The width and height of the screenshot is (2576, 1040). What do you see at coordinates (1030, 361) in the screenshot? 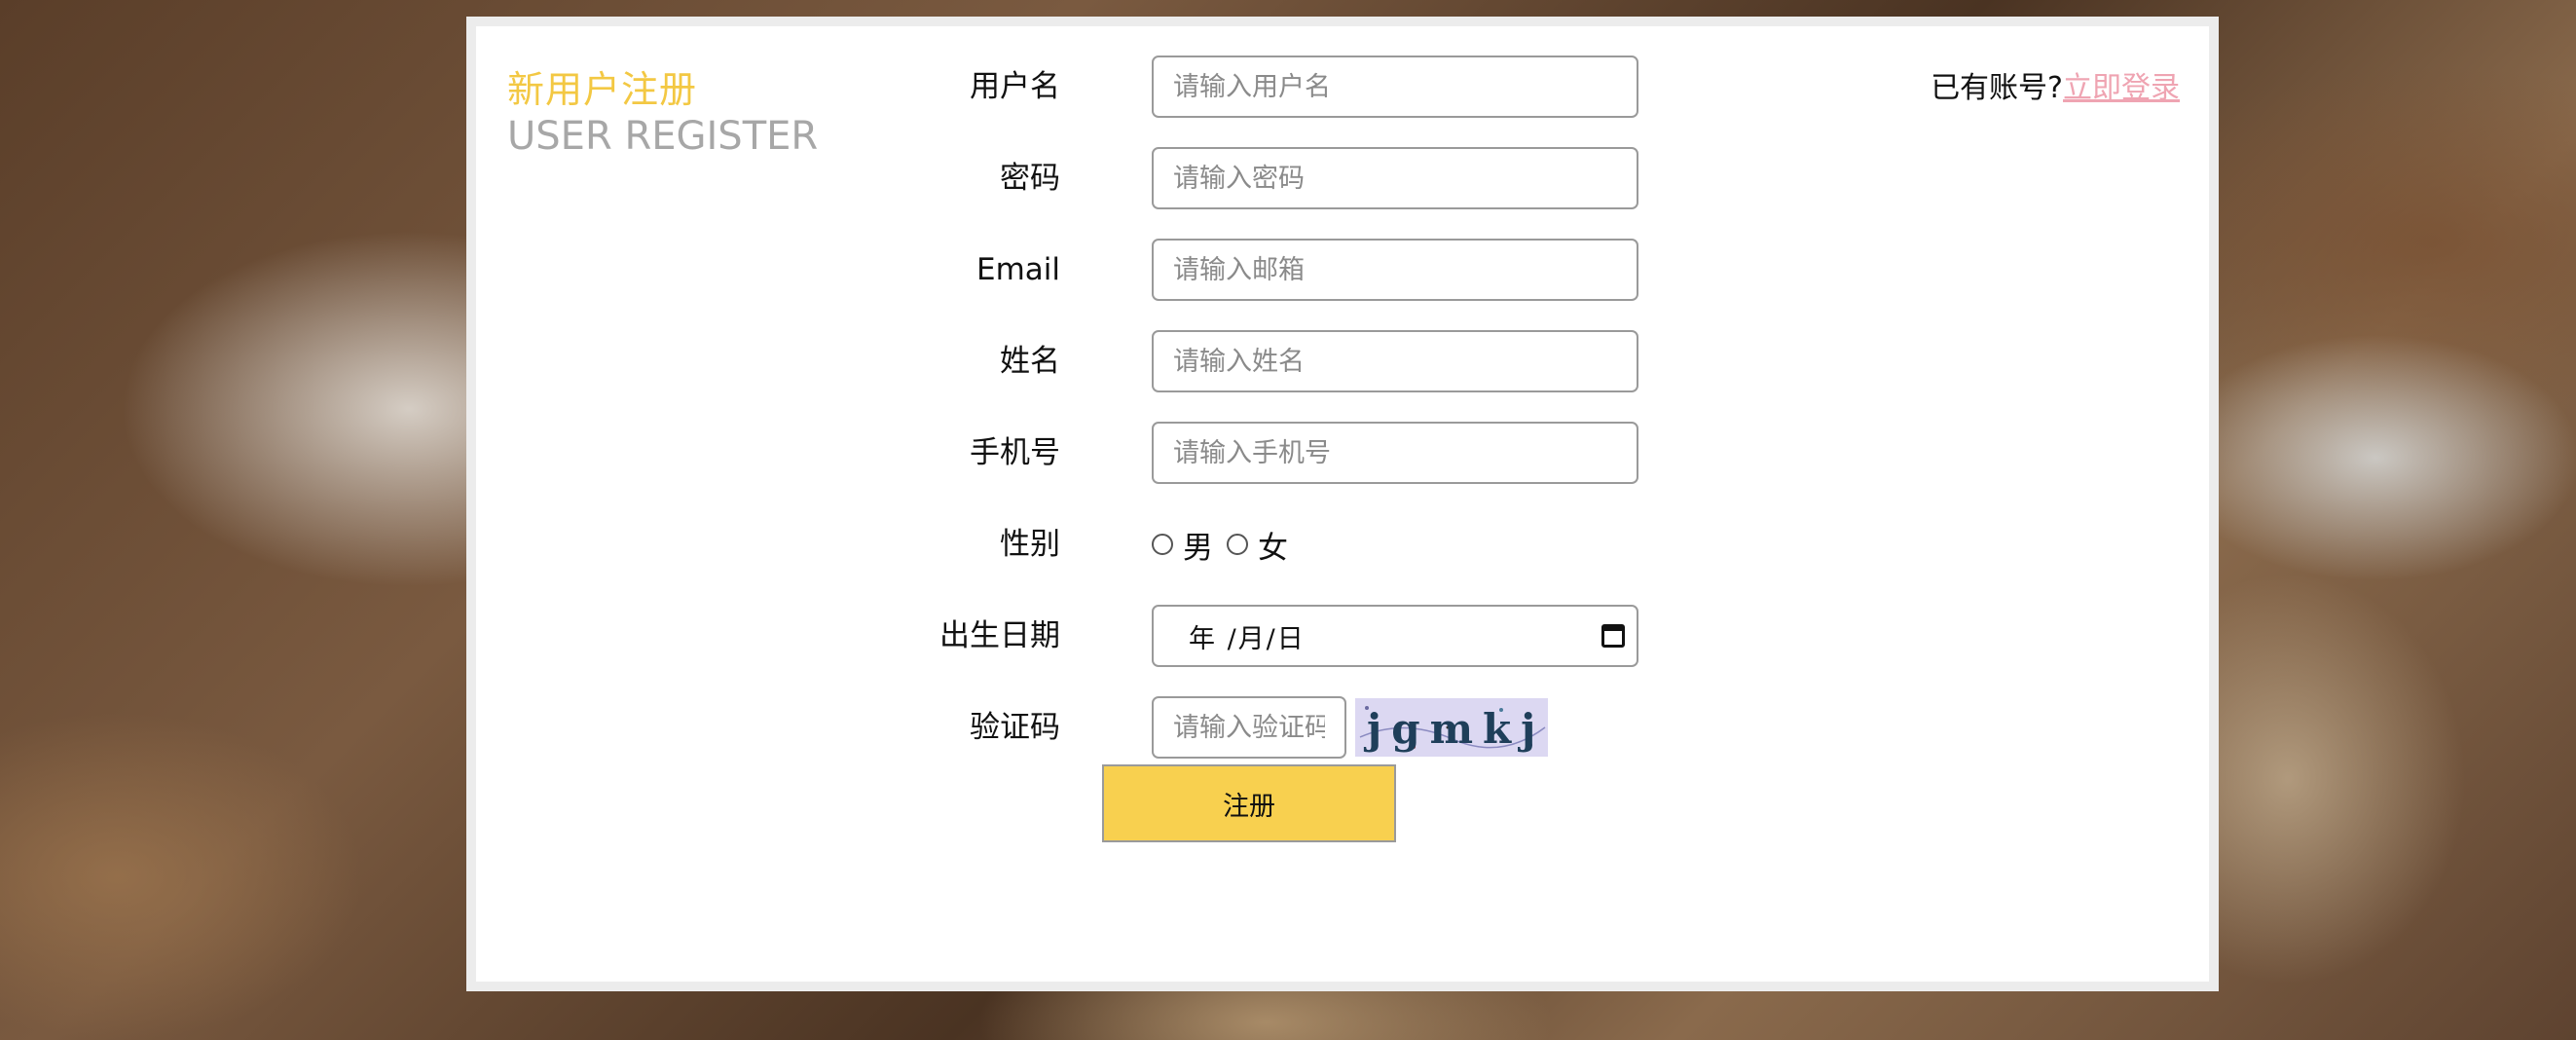
I see `name-label: 姓名` at bounding box center [1030, 361].